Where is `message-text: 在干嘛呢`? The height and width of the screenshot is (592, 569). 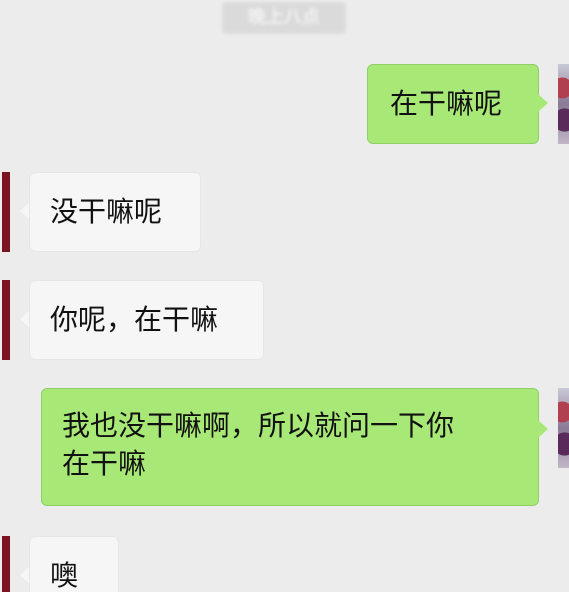
message-text: 在干嘛呢 is located at coordinates (446, 103).